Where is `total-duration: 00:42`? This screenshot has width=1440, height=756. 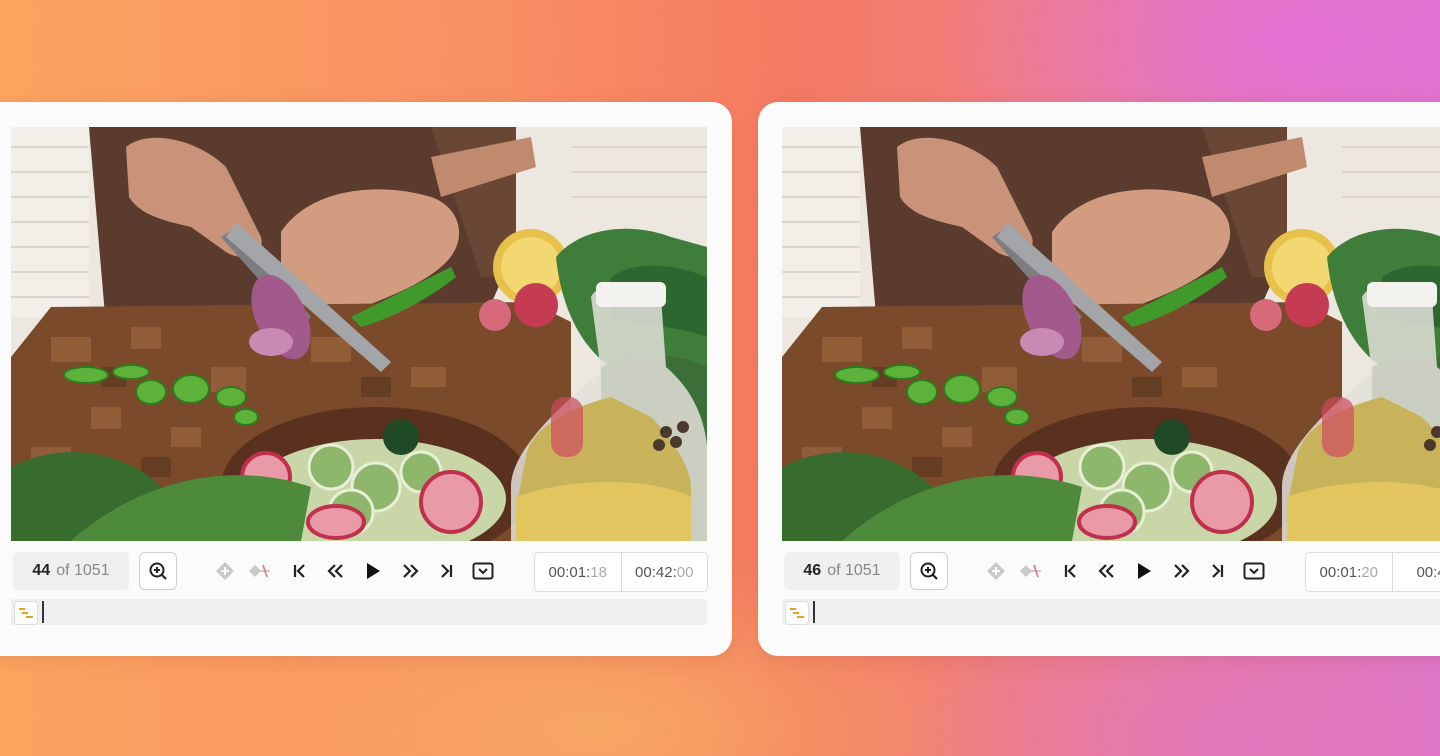 total-duration: 00:42 is located at coordinates (1415, 572).